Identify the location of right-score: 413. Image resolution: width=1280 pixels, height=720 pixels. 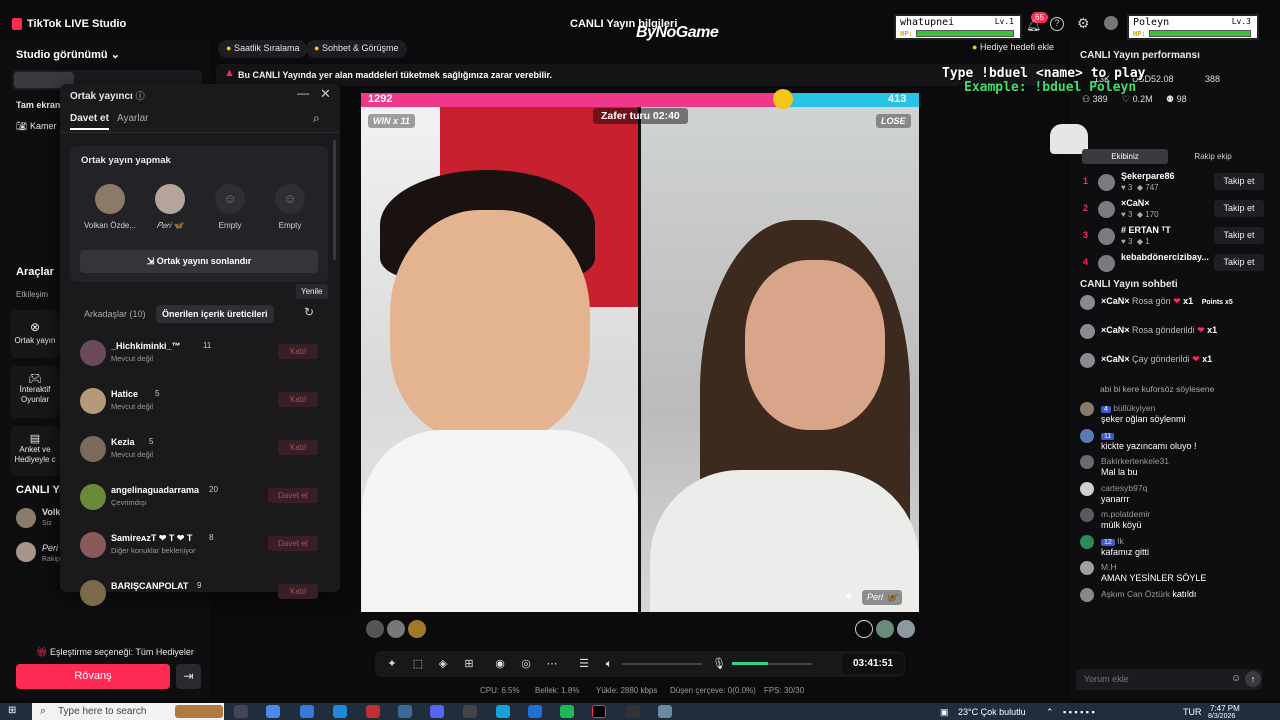
(897, 99).